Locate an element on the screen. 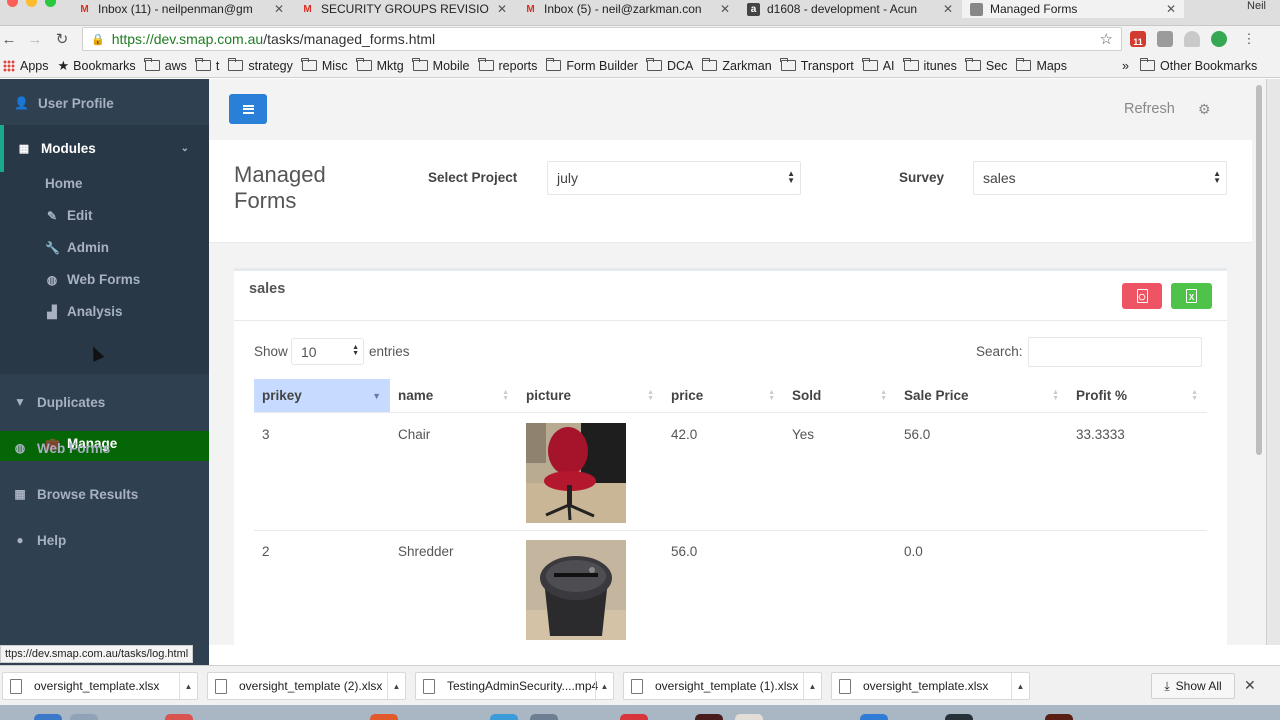 The image size is (1280, 720). browser-user-badge: Neil is located at coordinates (1256, 6).